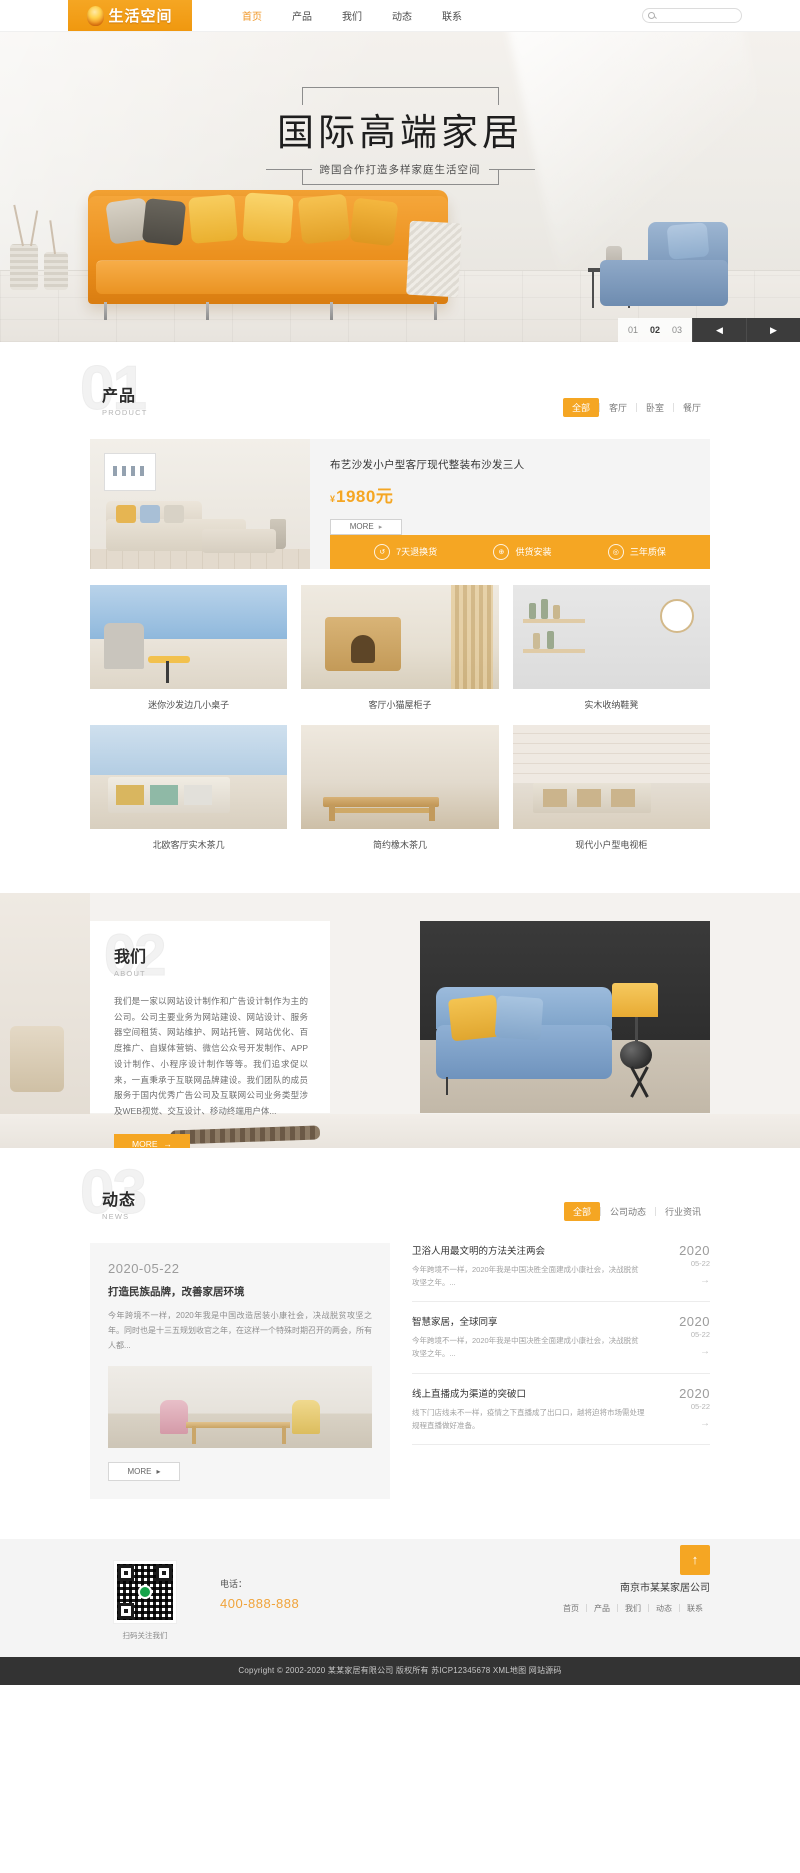 The width and height of the screenshot is (800, 1873). Describe the element at coordinates (252, 15) in the screenshot. I see `nav-item-home: 首页` at that location.